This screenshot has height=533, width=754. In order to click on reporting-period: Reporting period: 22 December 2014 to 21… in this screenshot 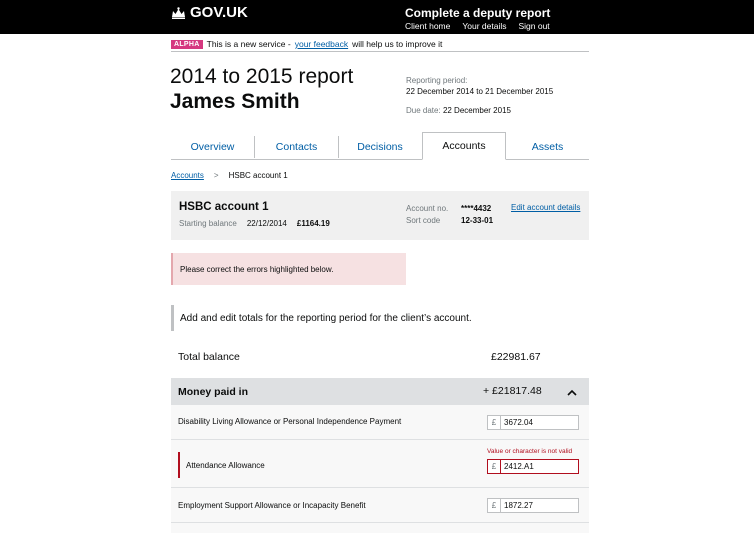, I will do `click(479, 86)`.